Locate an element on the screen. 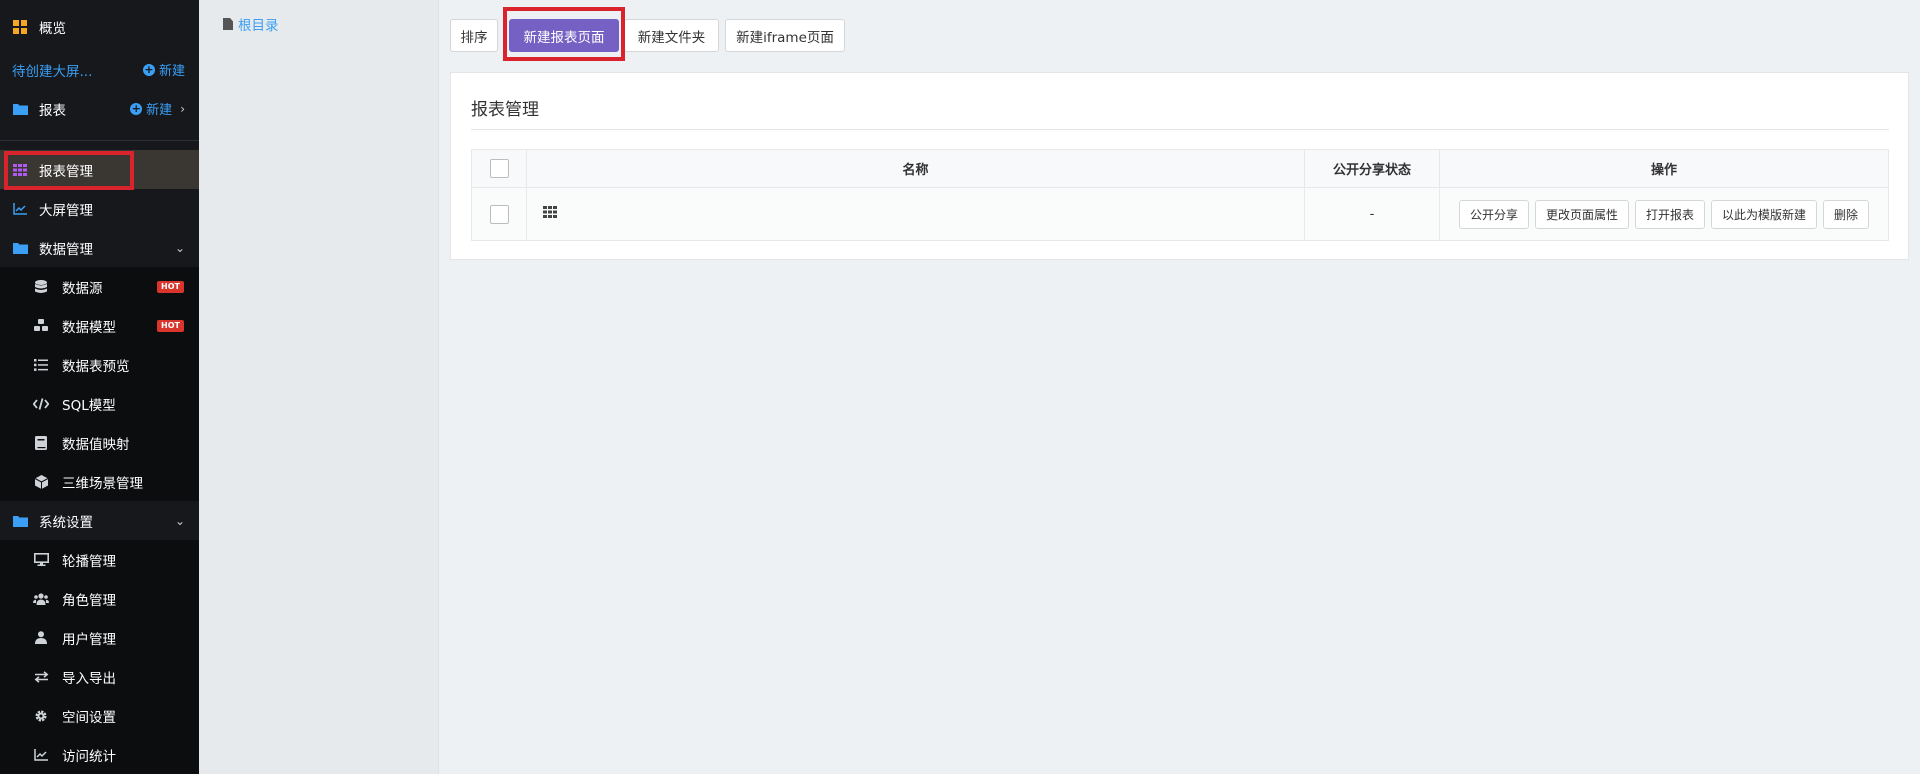  open-report-button: 打开报表 is located at coordinates (1669, 214).